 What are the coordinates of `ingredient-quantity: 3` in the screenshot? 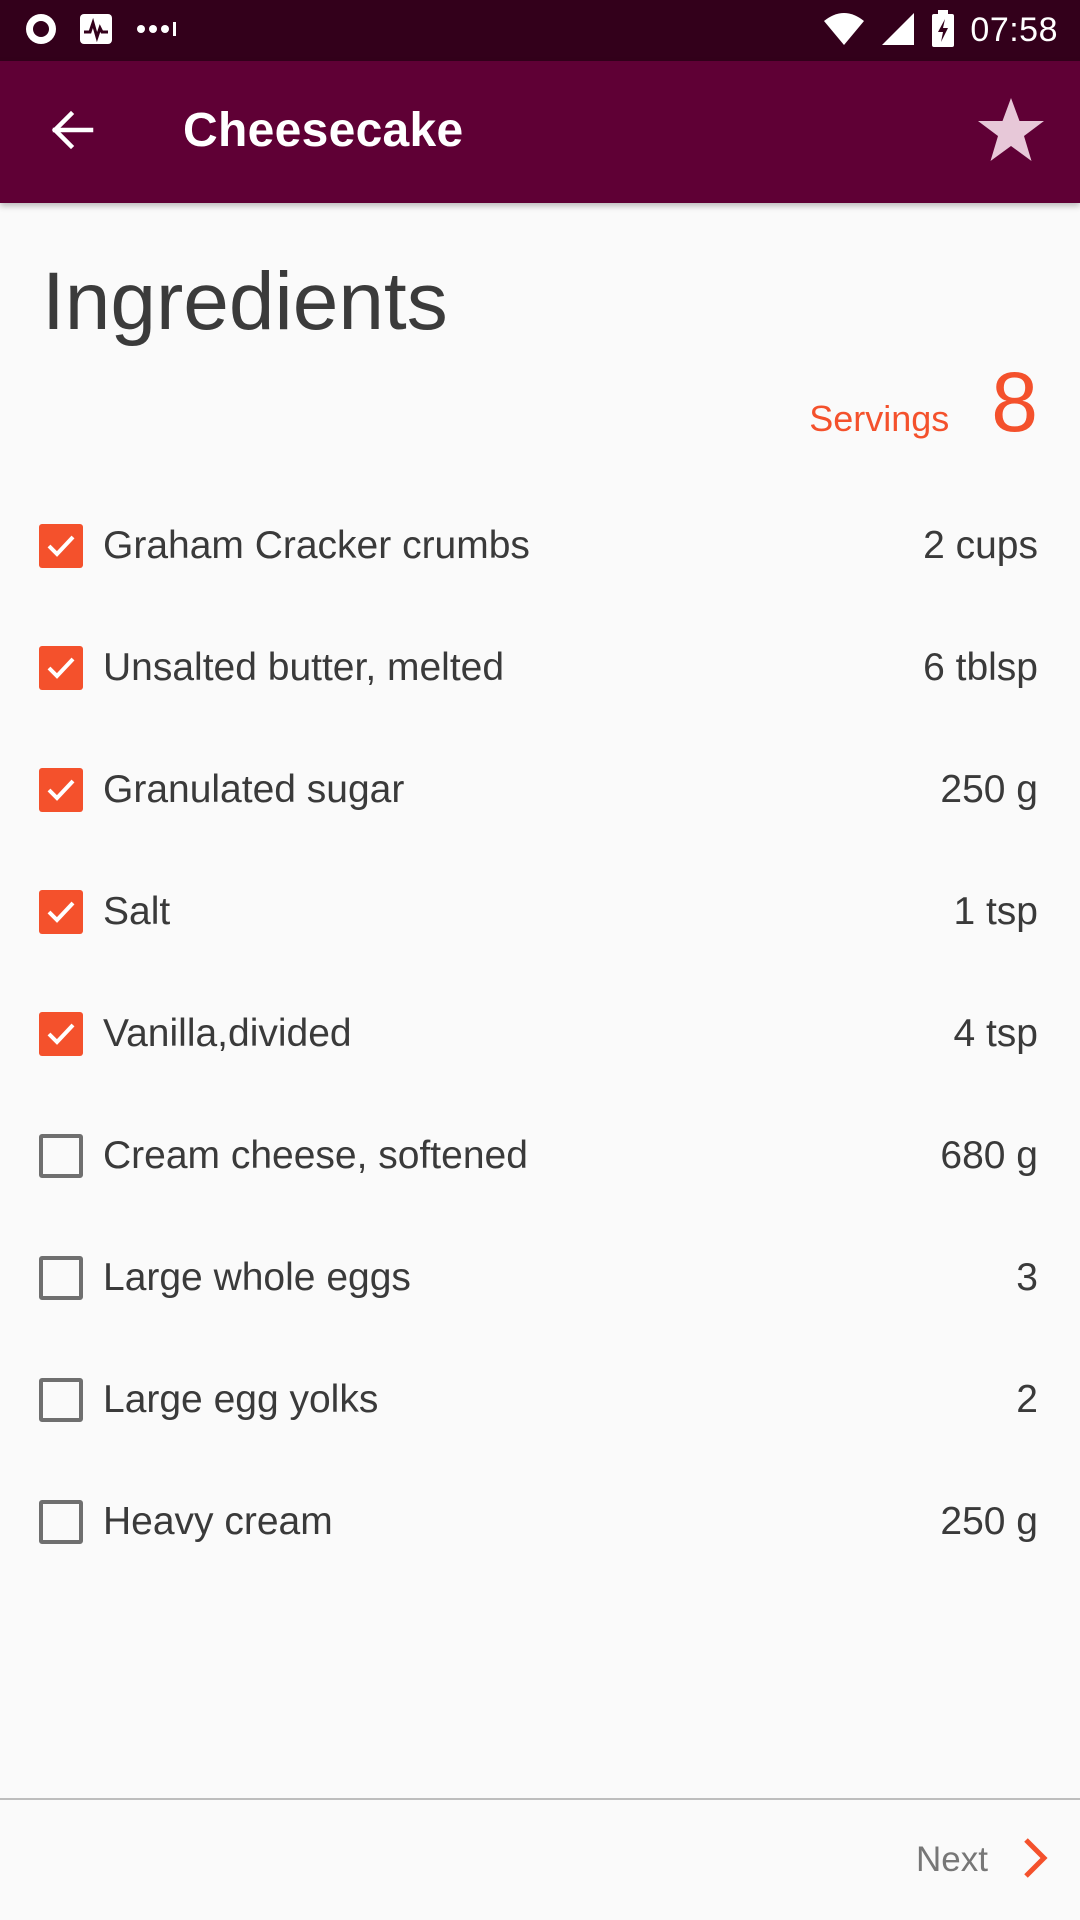 It's located at (1027, 1277).